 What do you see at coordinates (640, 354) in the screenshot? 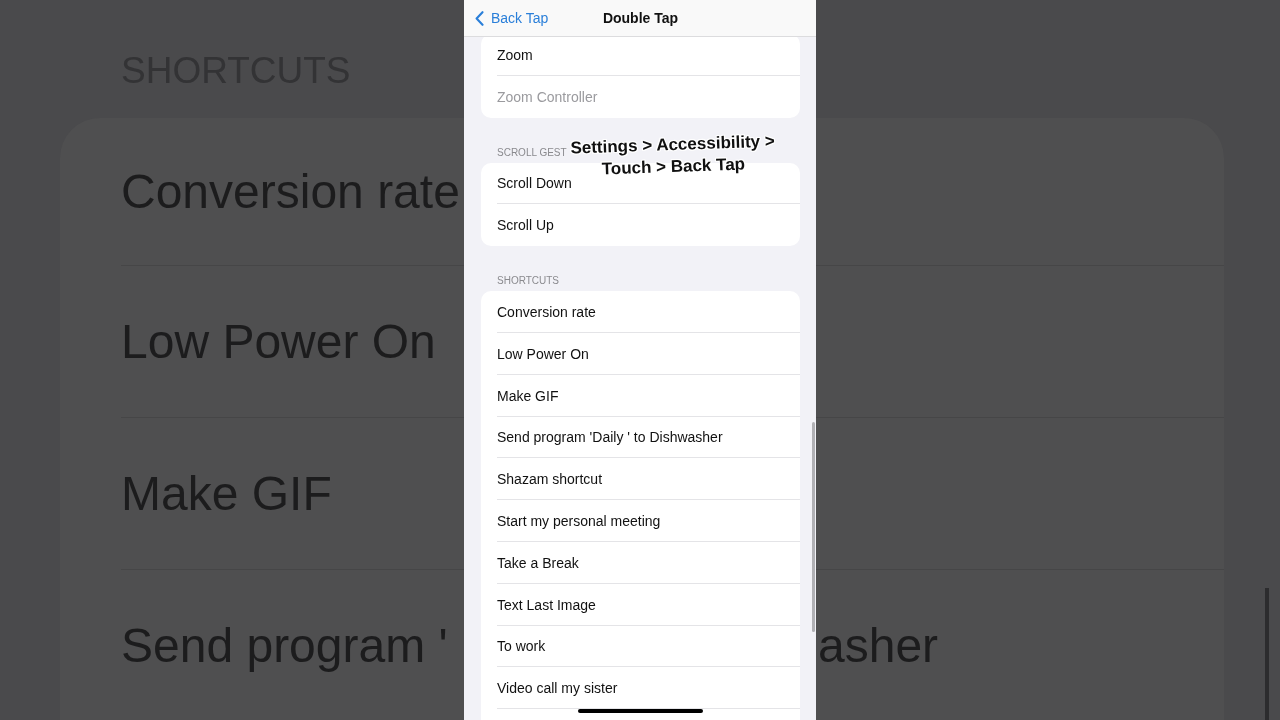
I see `list-row: Low Power On` at bounding box center [640, 354].